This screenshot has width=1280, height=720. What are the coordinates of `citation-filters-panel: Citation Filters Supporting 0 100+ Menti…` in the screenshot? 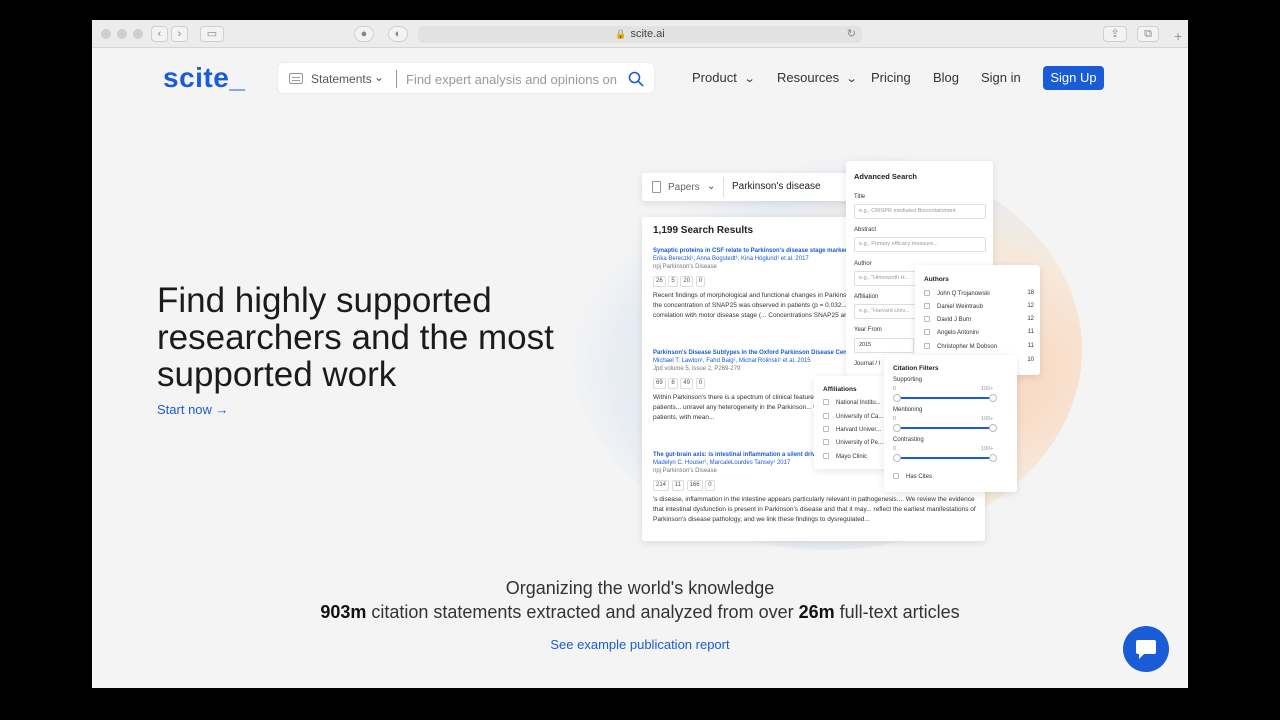 It's located at (950, 423).